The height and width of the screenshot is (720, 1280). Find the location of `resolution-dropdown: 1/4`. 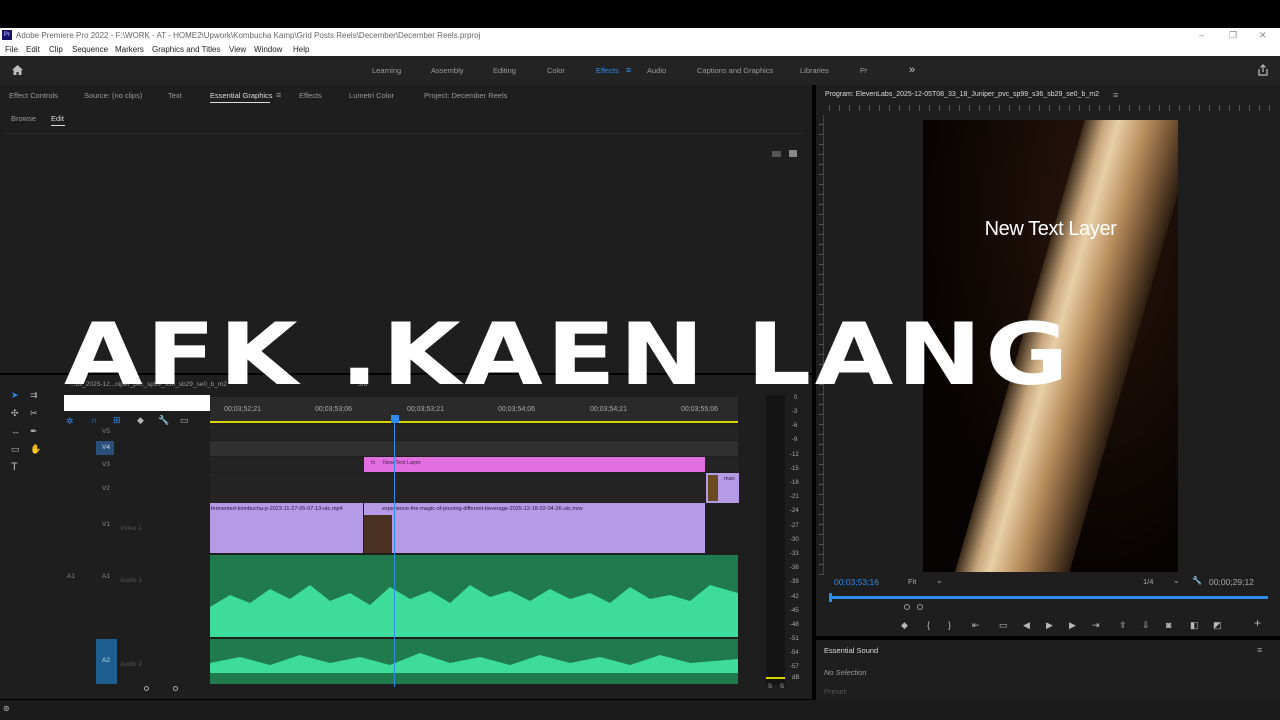

resolution-dropdown: 1/4 is located at coordinates (1148, 581).